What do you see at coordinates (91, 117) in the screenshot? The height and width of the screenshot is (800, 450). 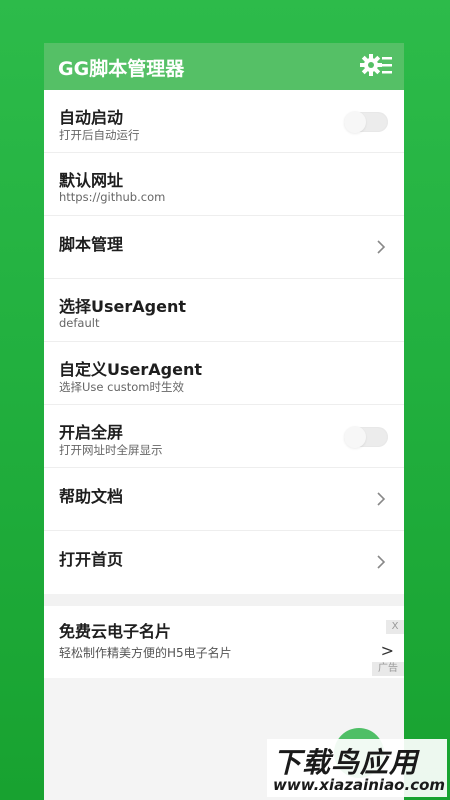 I see `setting-label: 自动启动` at bounding box center [91, 117].